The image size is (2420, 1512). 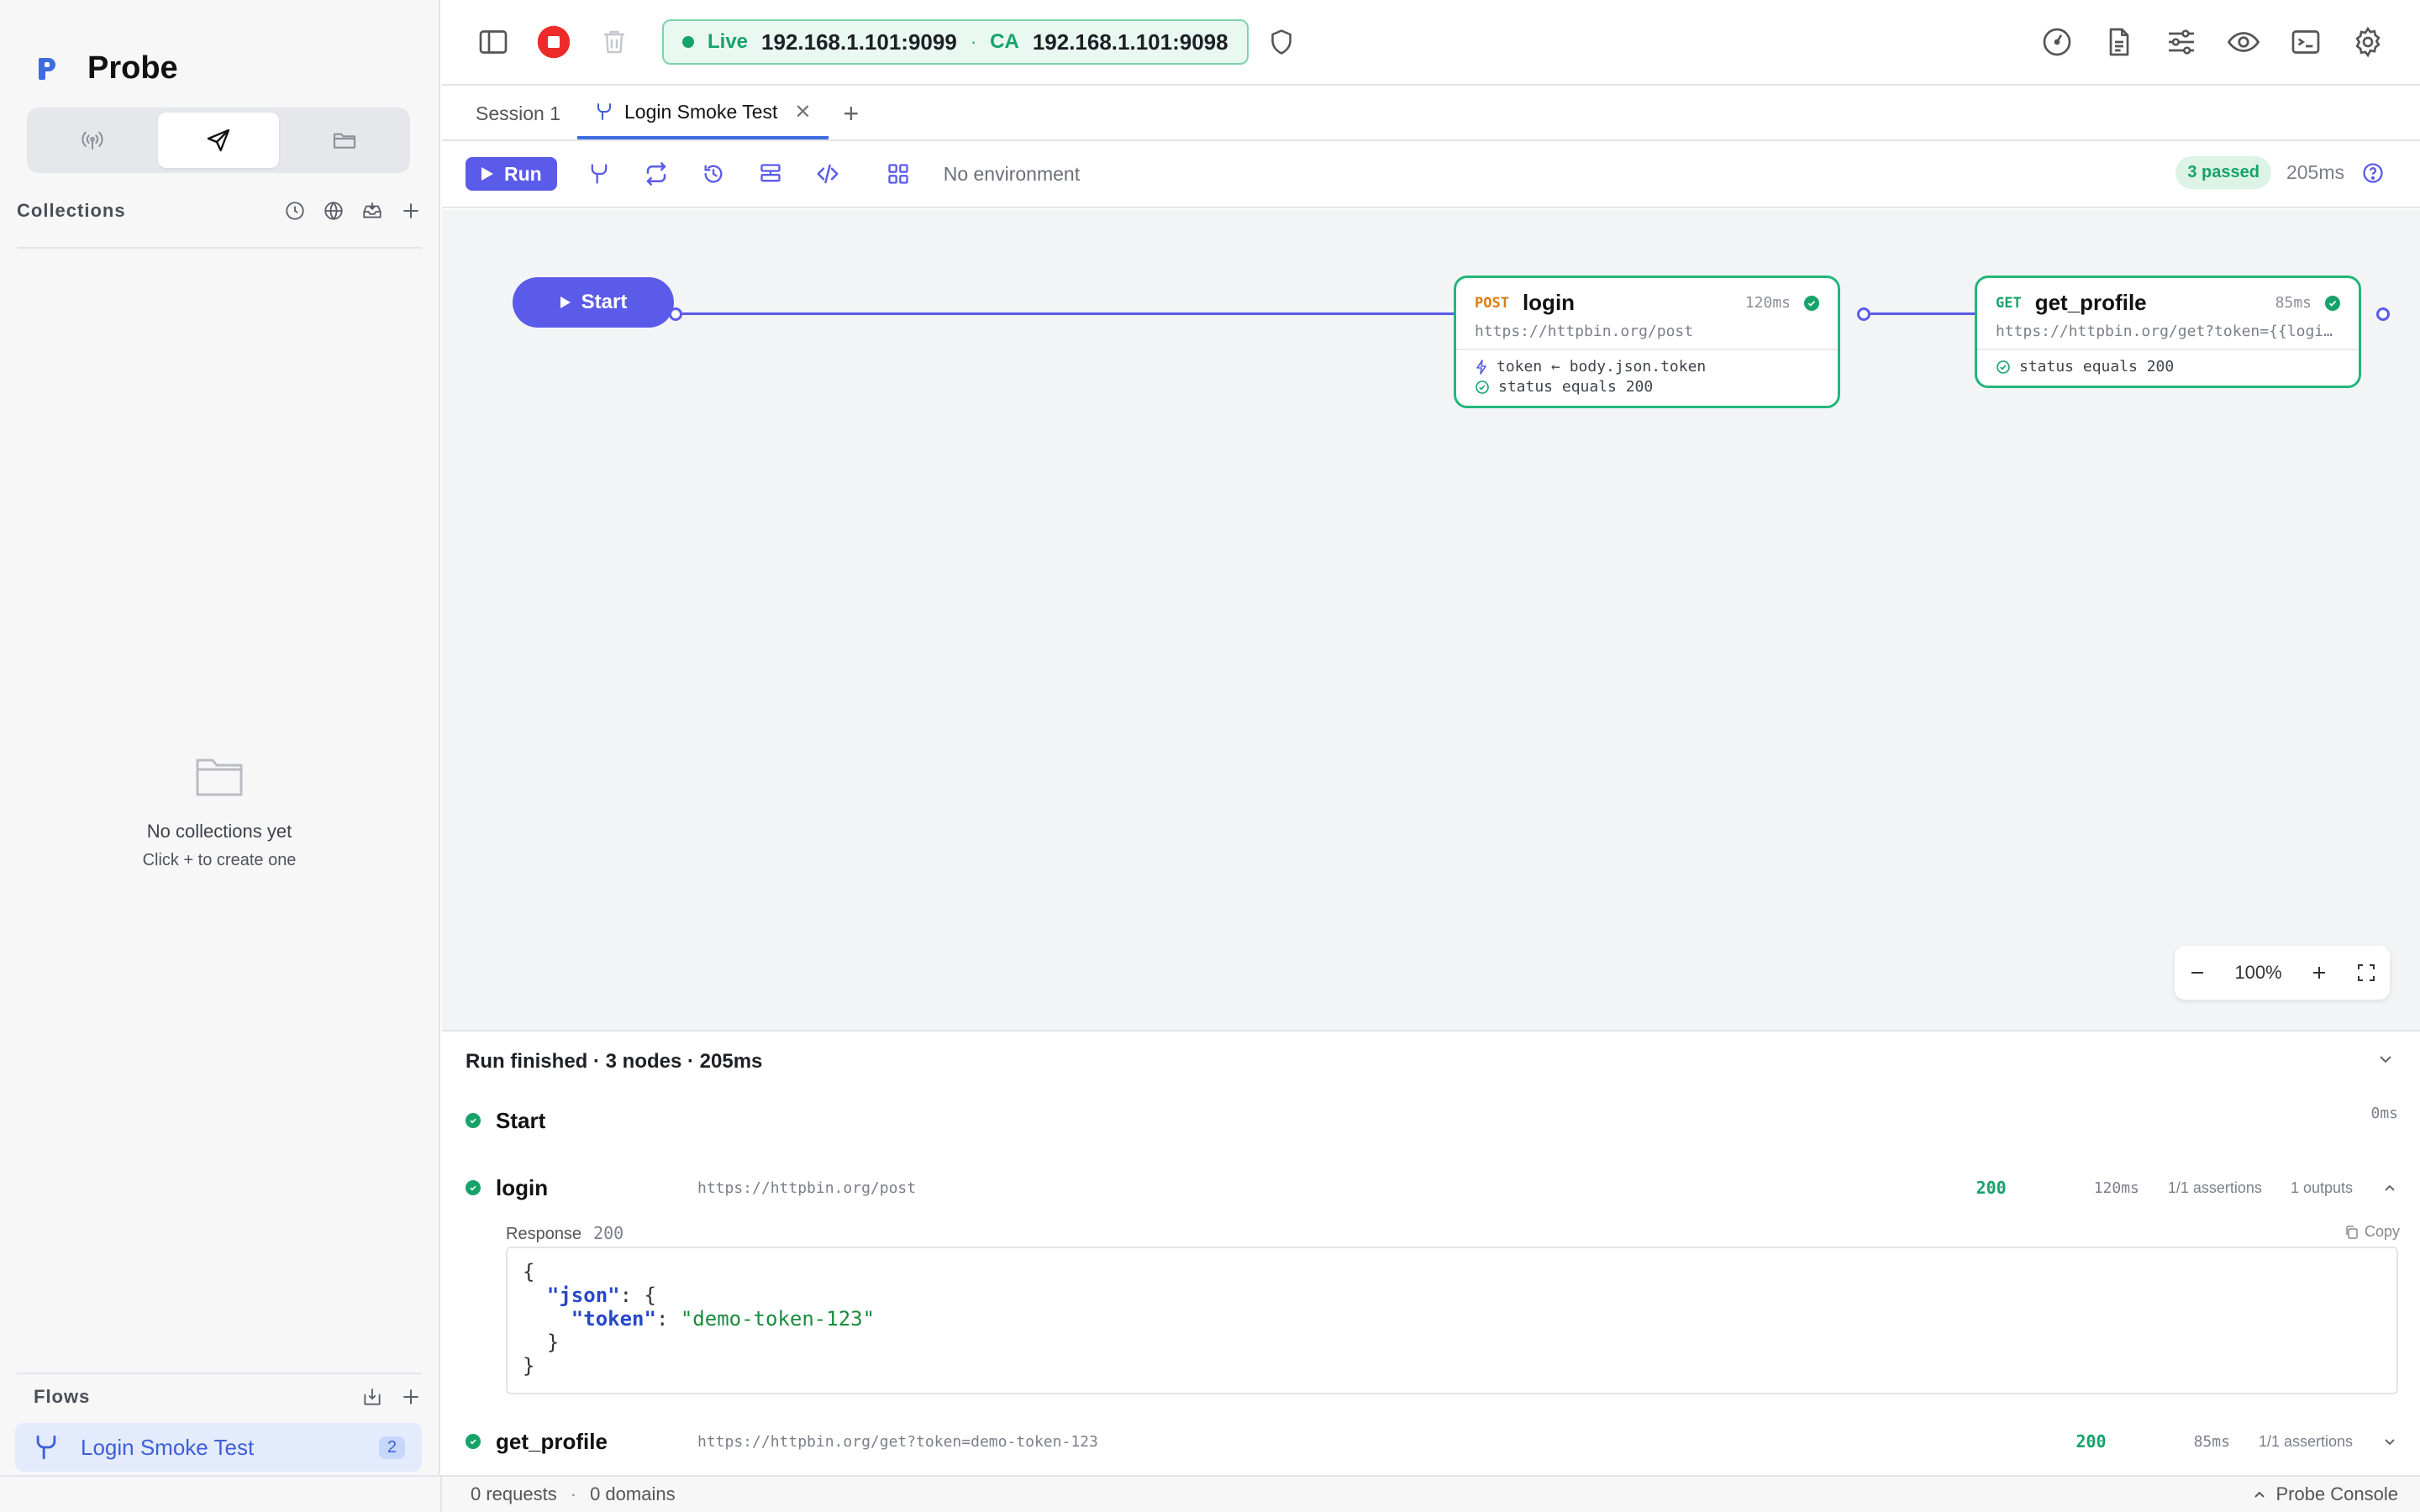 I want to click on response-label: Response 200, so click(x=565, y=1233).